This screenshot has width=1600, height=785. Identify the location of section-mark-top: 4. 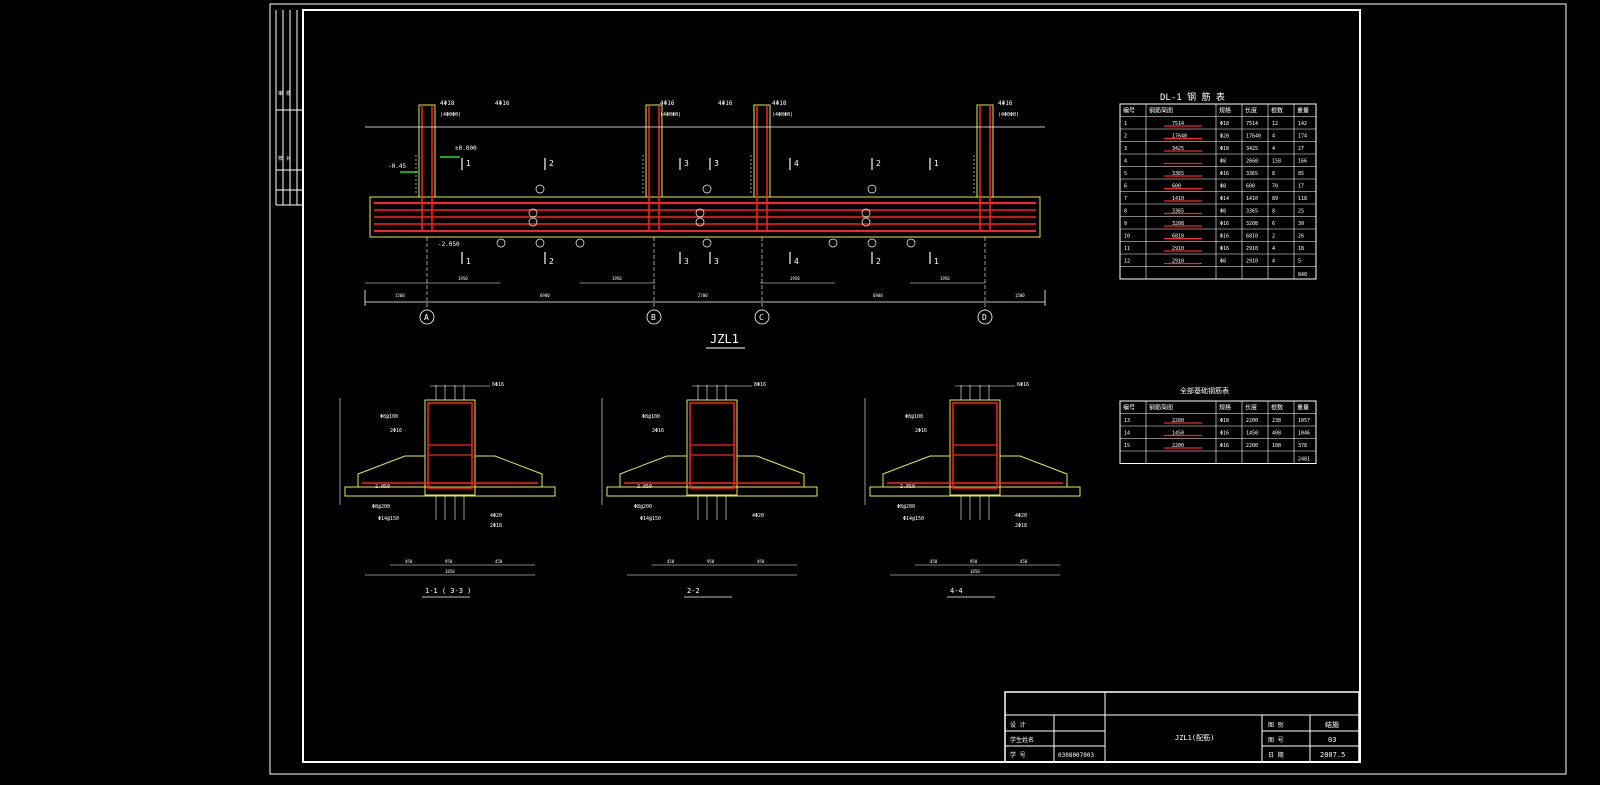
(796, 163).